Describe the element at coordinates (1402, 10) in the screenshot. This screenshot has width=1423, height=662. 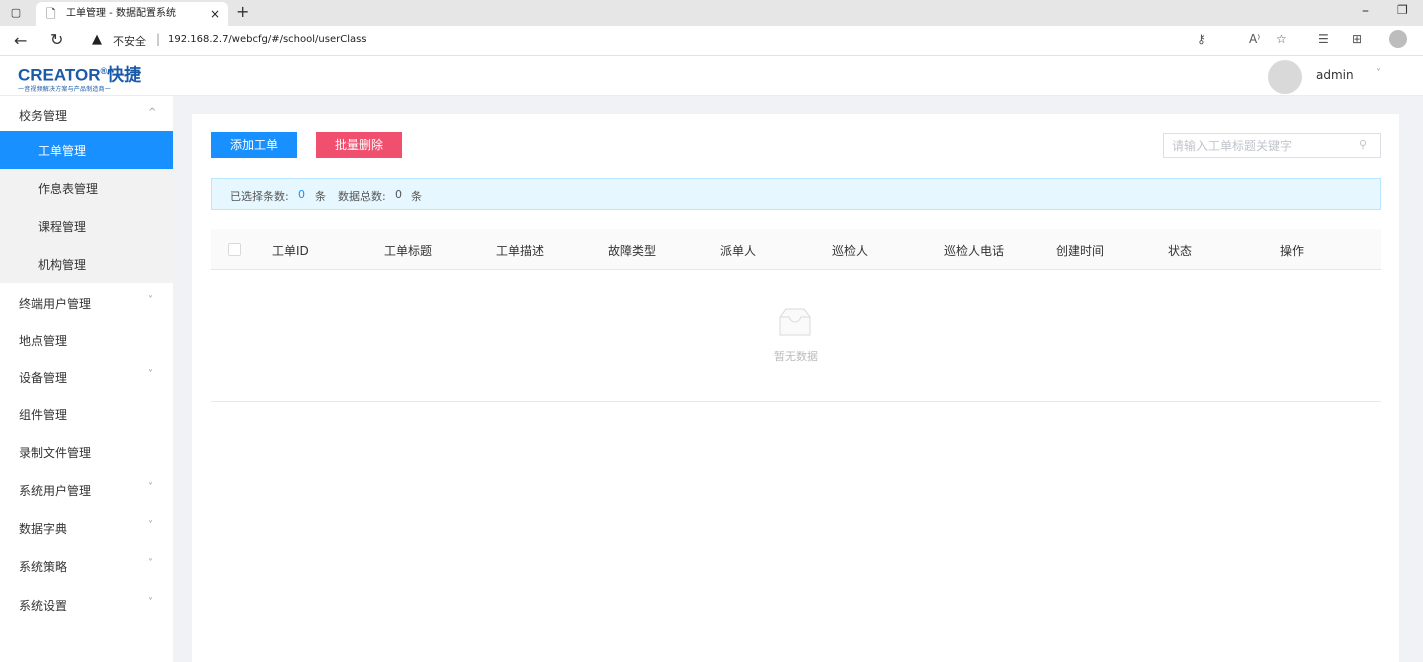
I see `restore-icon: ❐` at that location.